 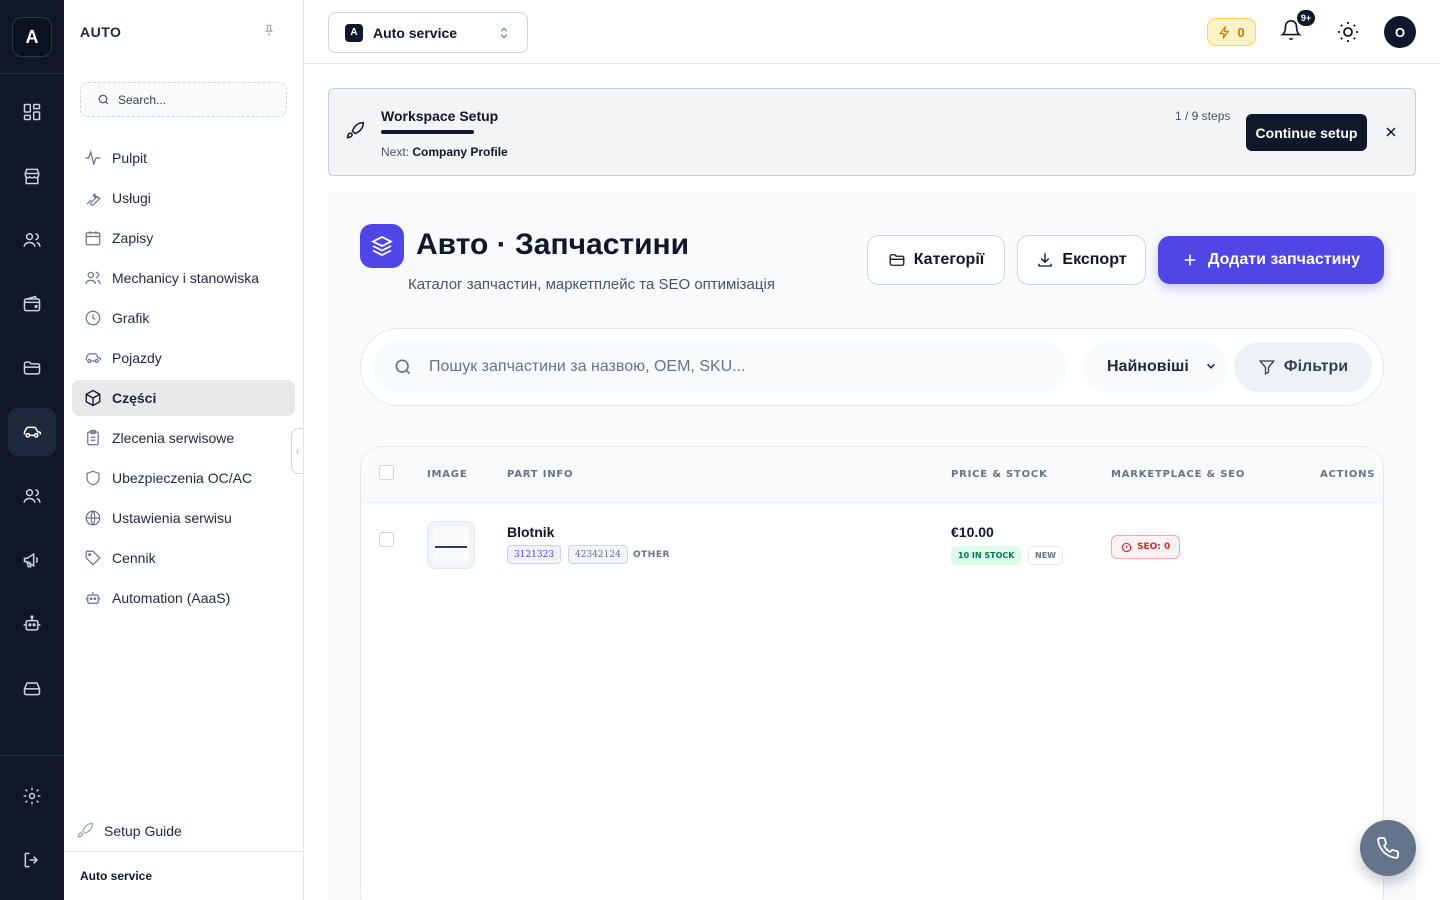 I want to click on banner-title: Workspace Setup, so click(x=440, y=116).